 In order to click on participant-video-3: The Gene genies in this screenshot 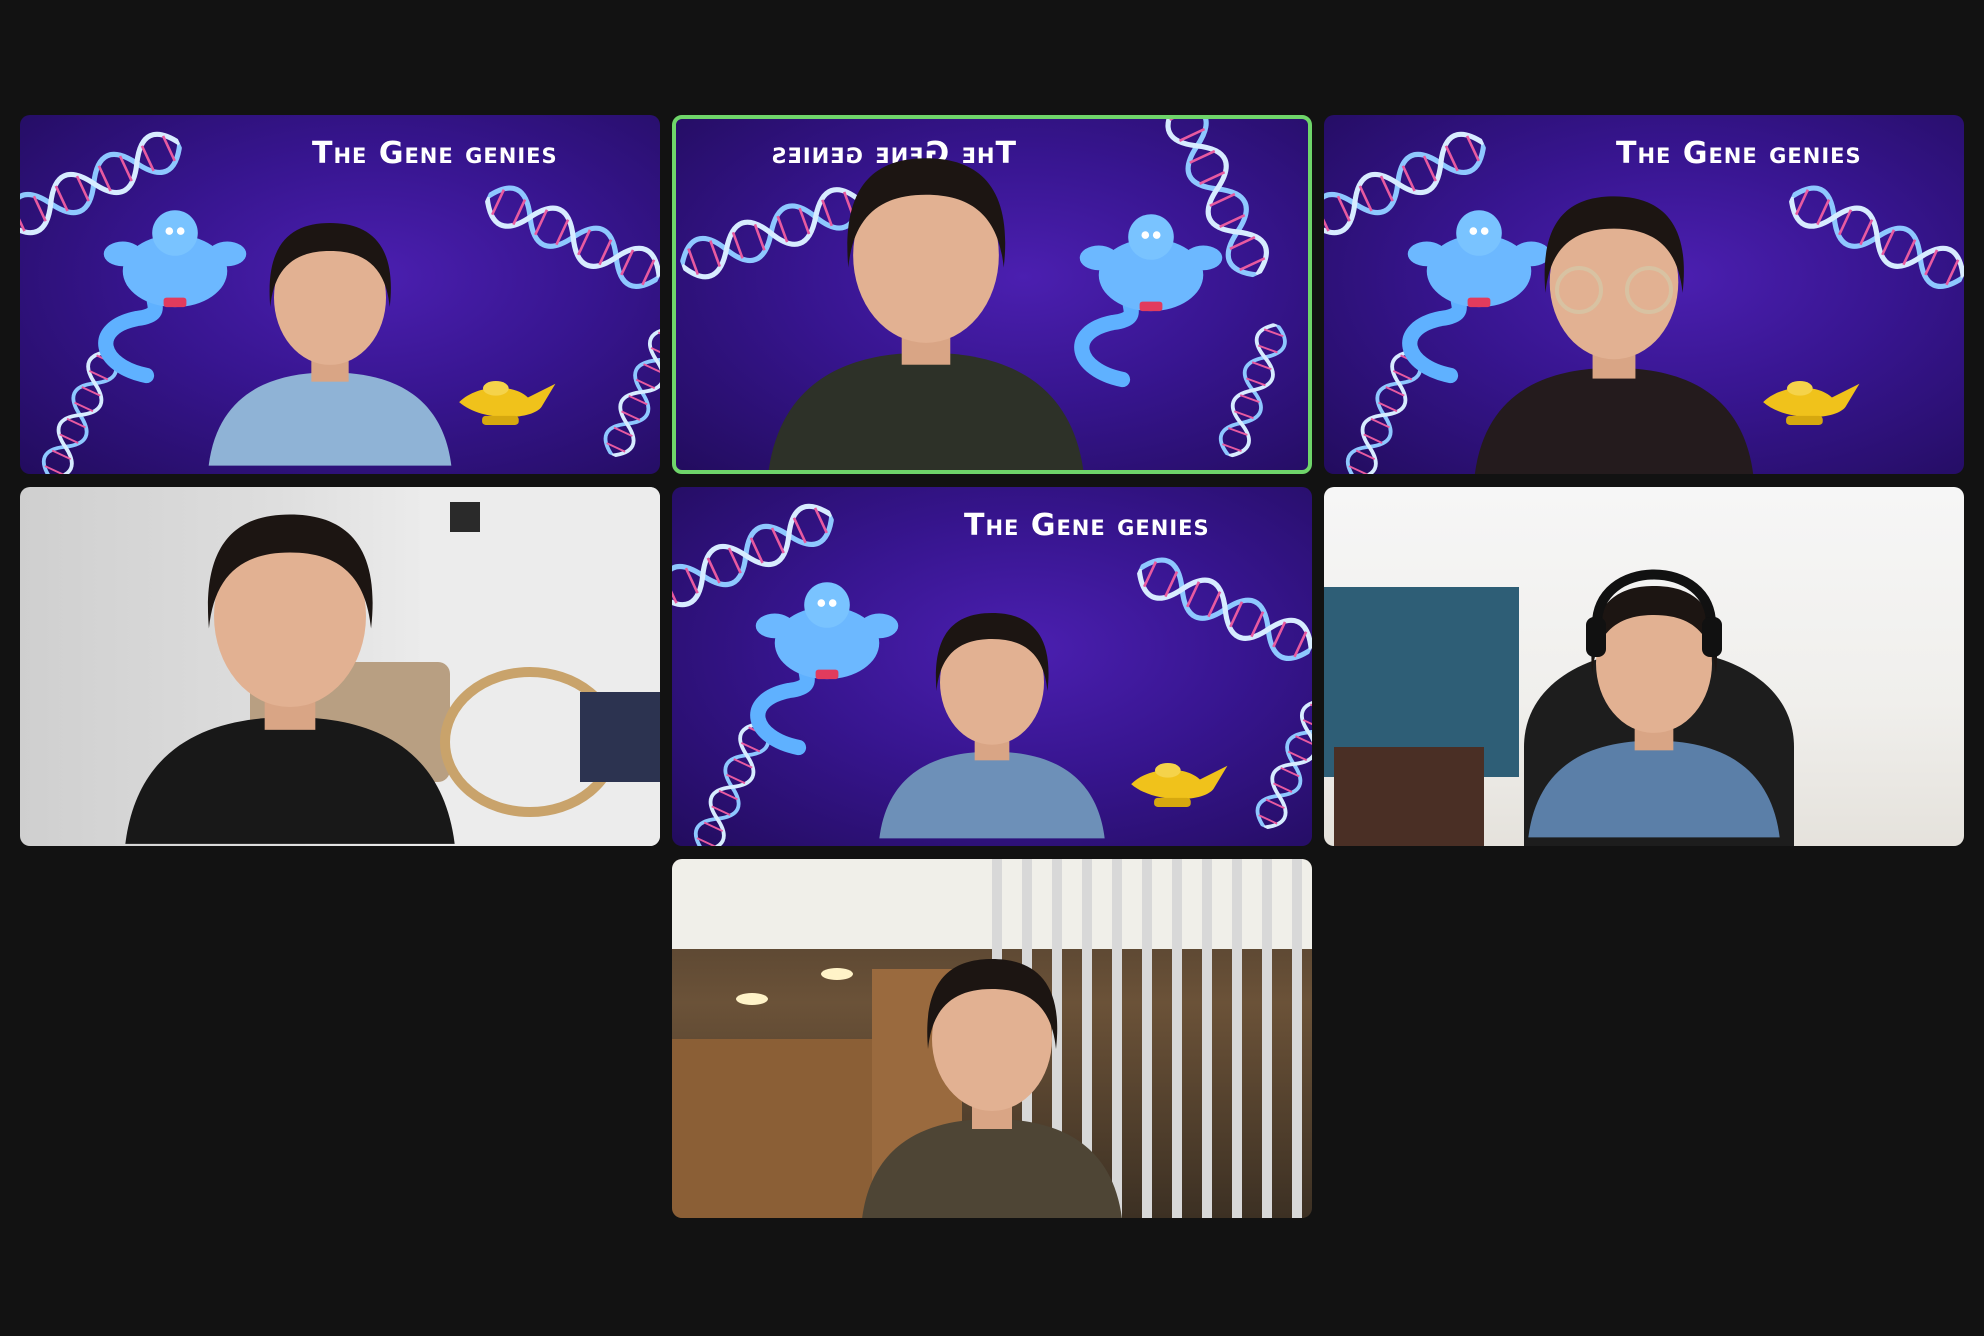, I will do `click(1644, 294)`.